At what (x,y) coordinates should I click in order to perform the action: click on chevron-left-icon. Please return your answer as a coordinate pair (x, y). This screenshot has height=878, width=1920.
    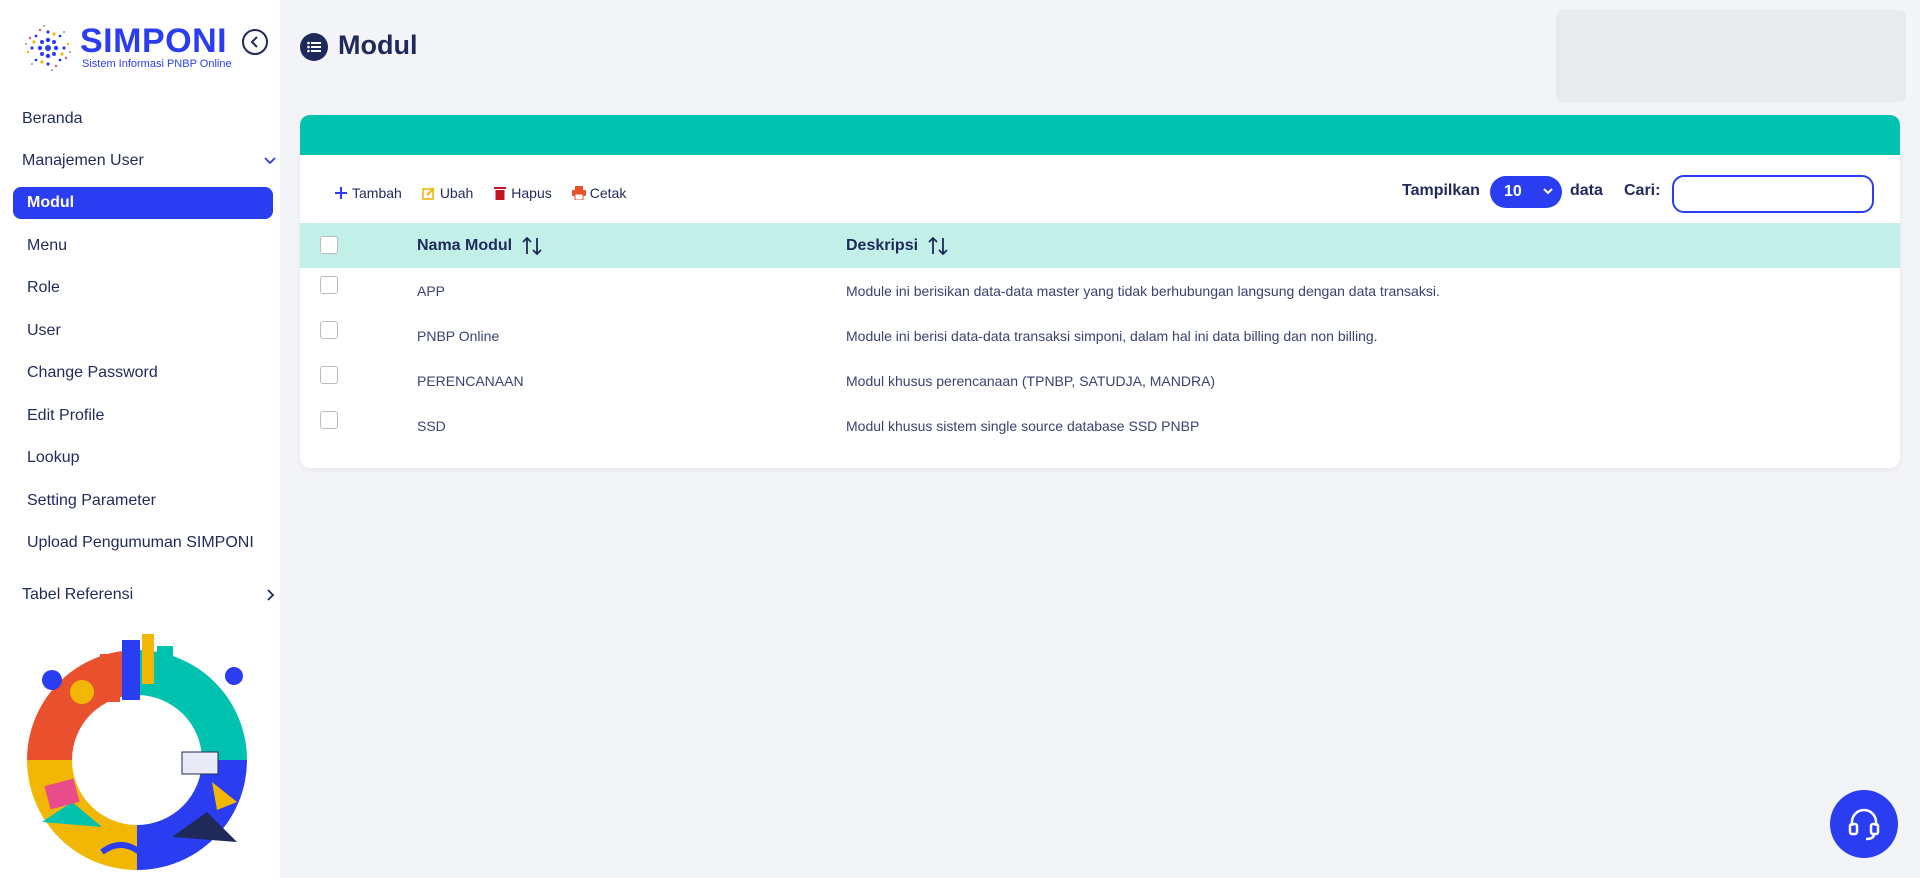
    Looking at the image, I should click on (254, 42).